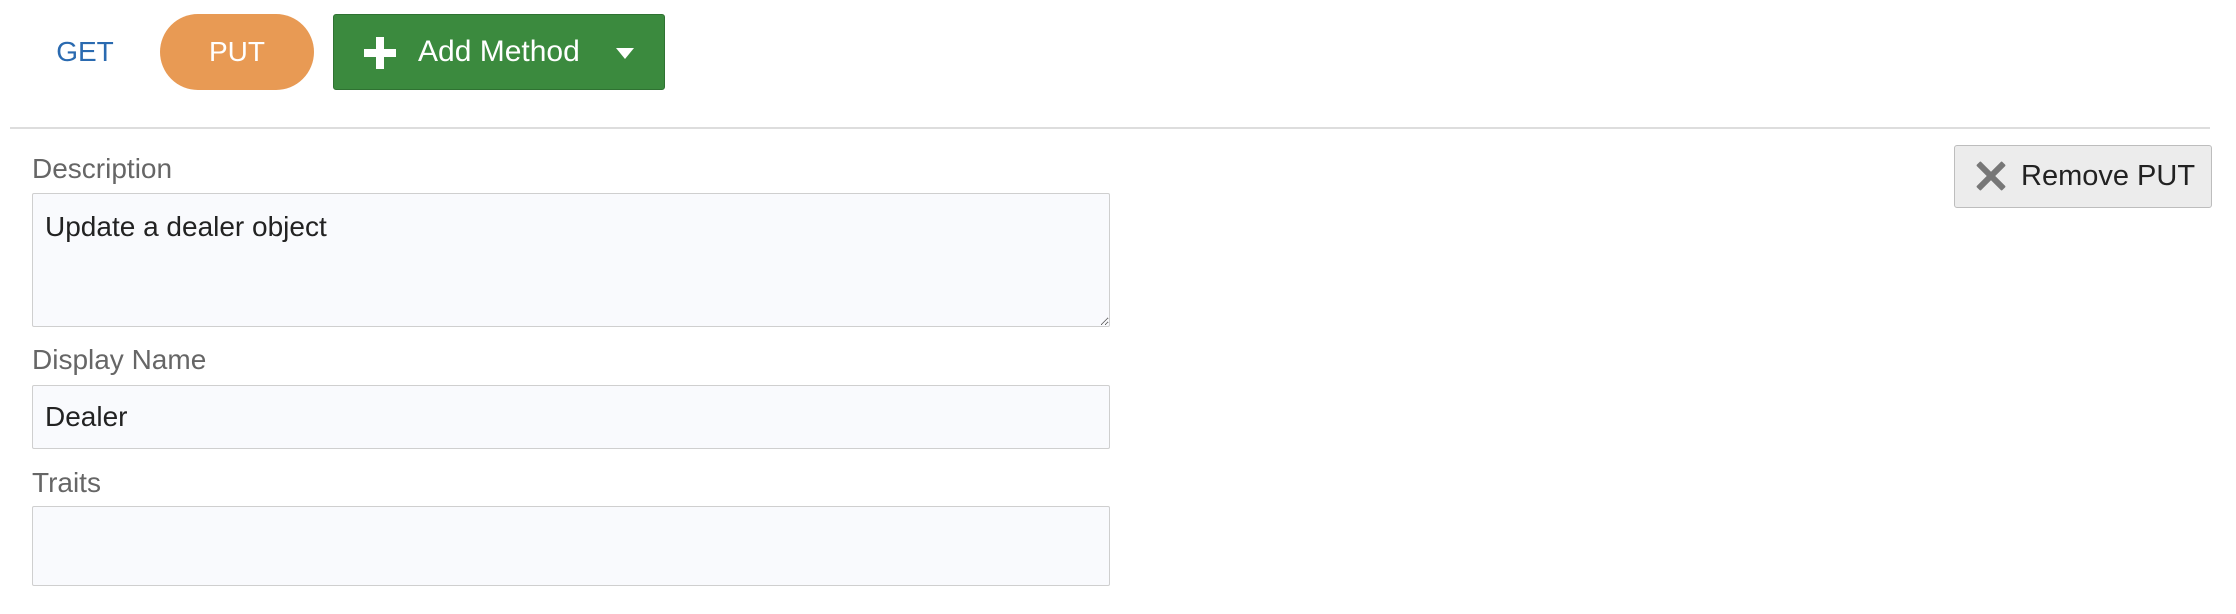  Describe the element at coordinates (1991, 176) in the screenshot. I see `close-icon` at that location.